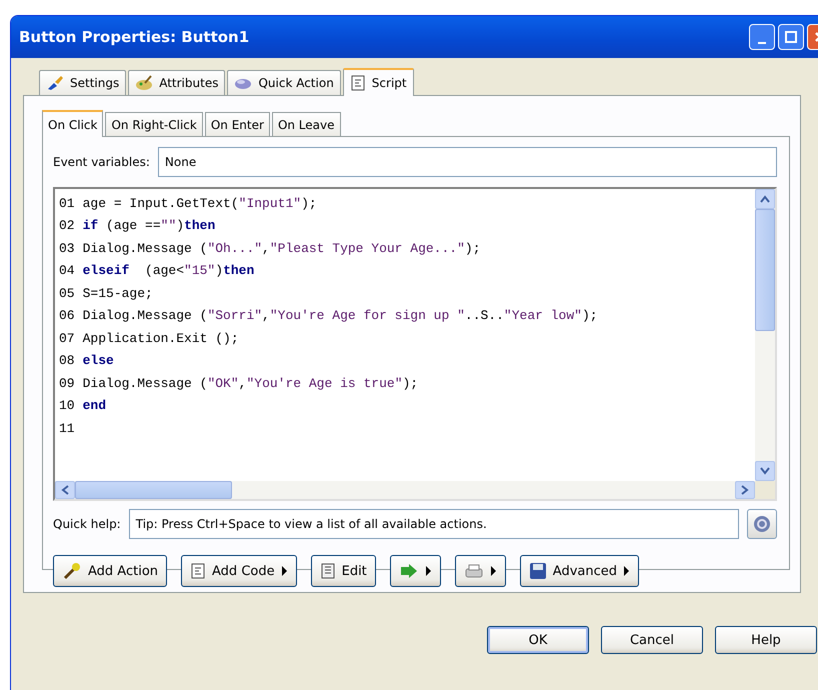 Image resolution: width=818 pixels, height=690 pixels. What do you see at coordinates (237, 124) in the screenshot?
I see `event-tab: On Enter` at bounding box center [237, 124].